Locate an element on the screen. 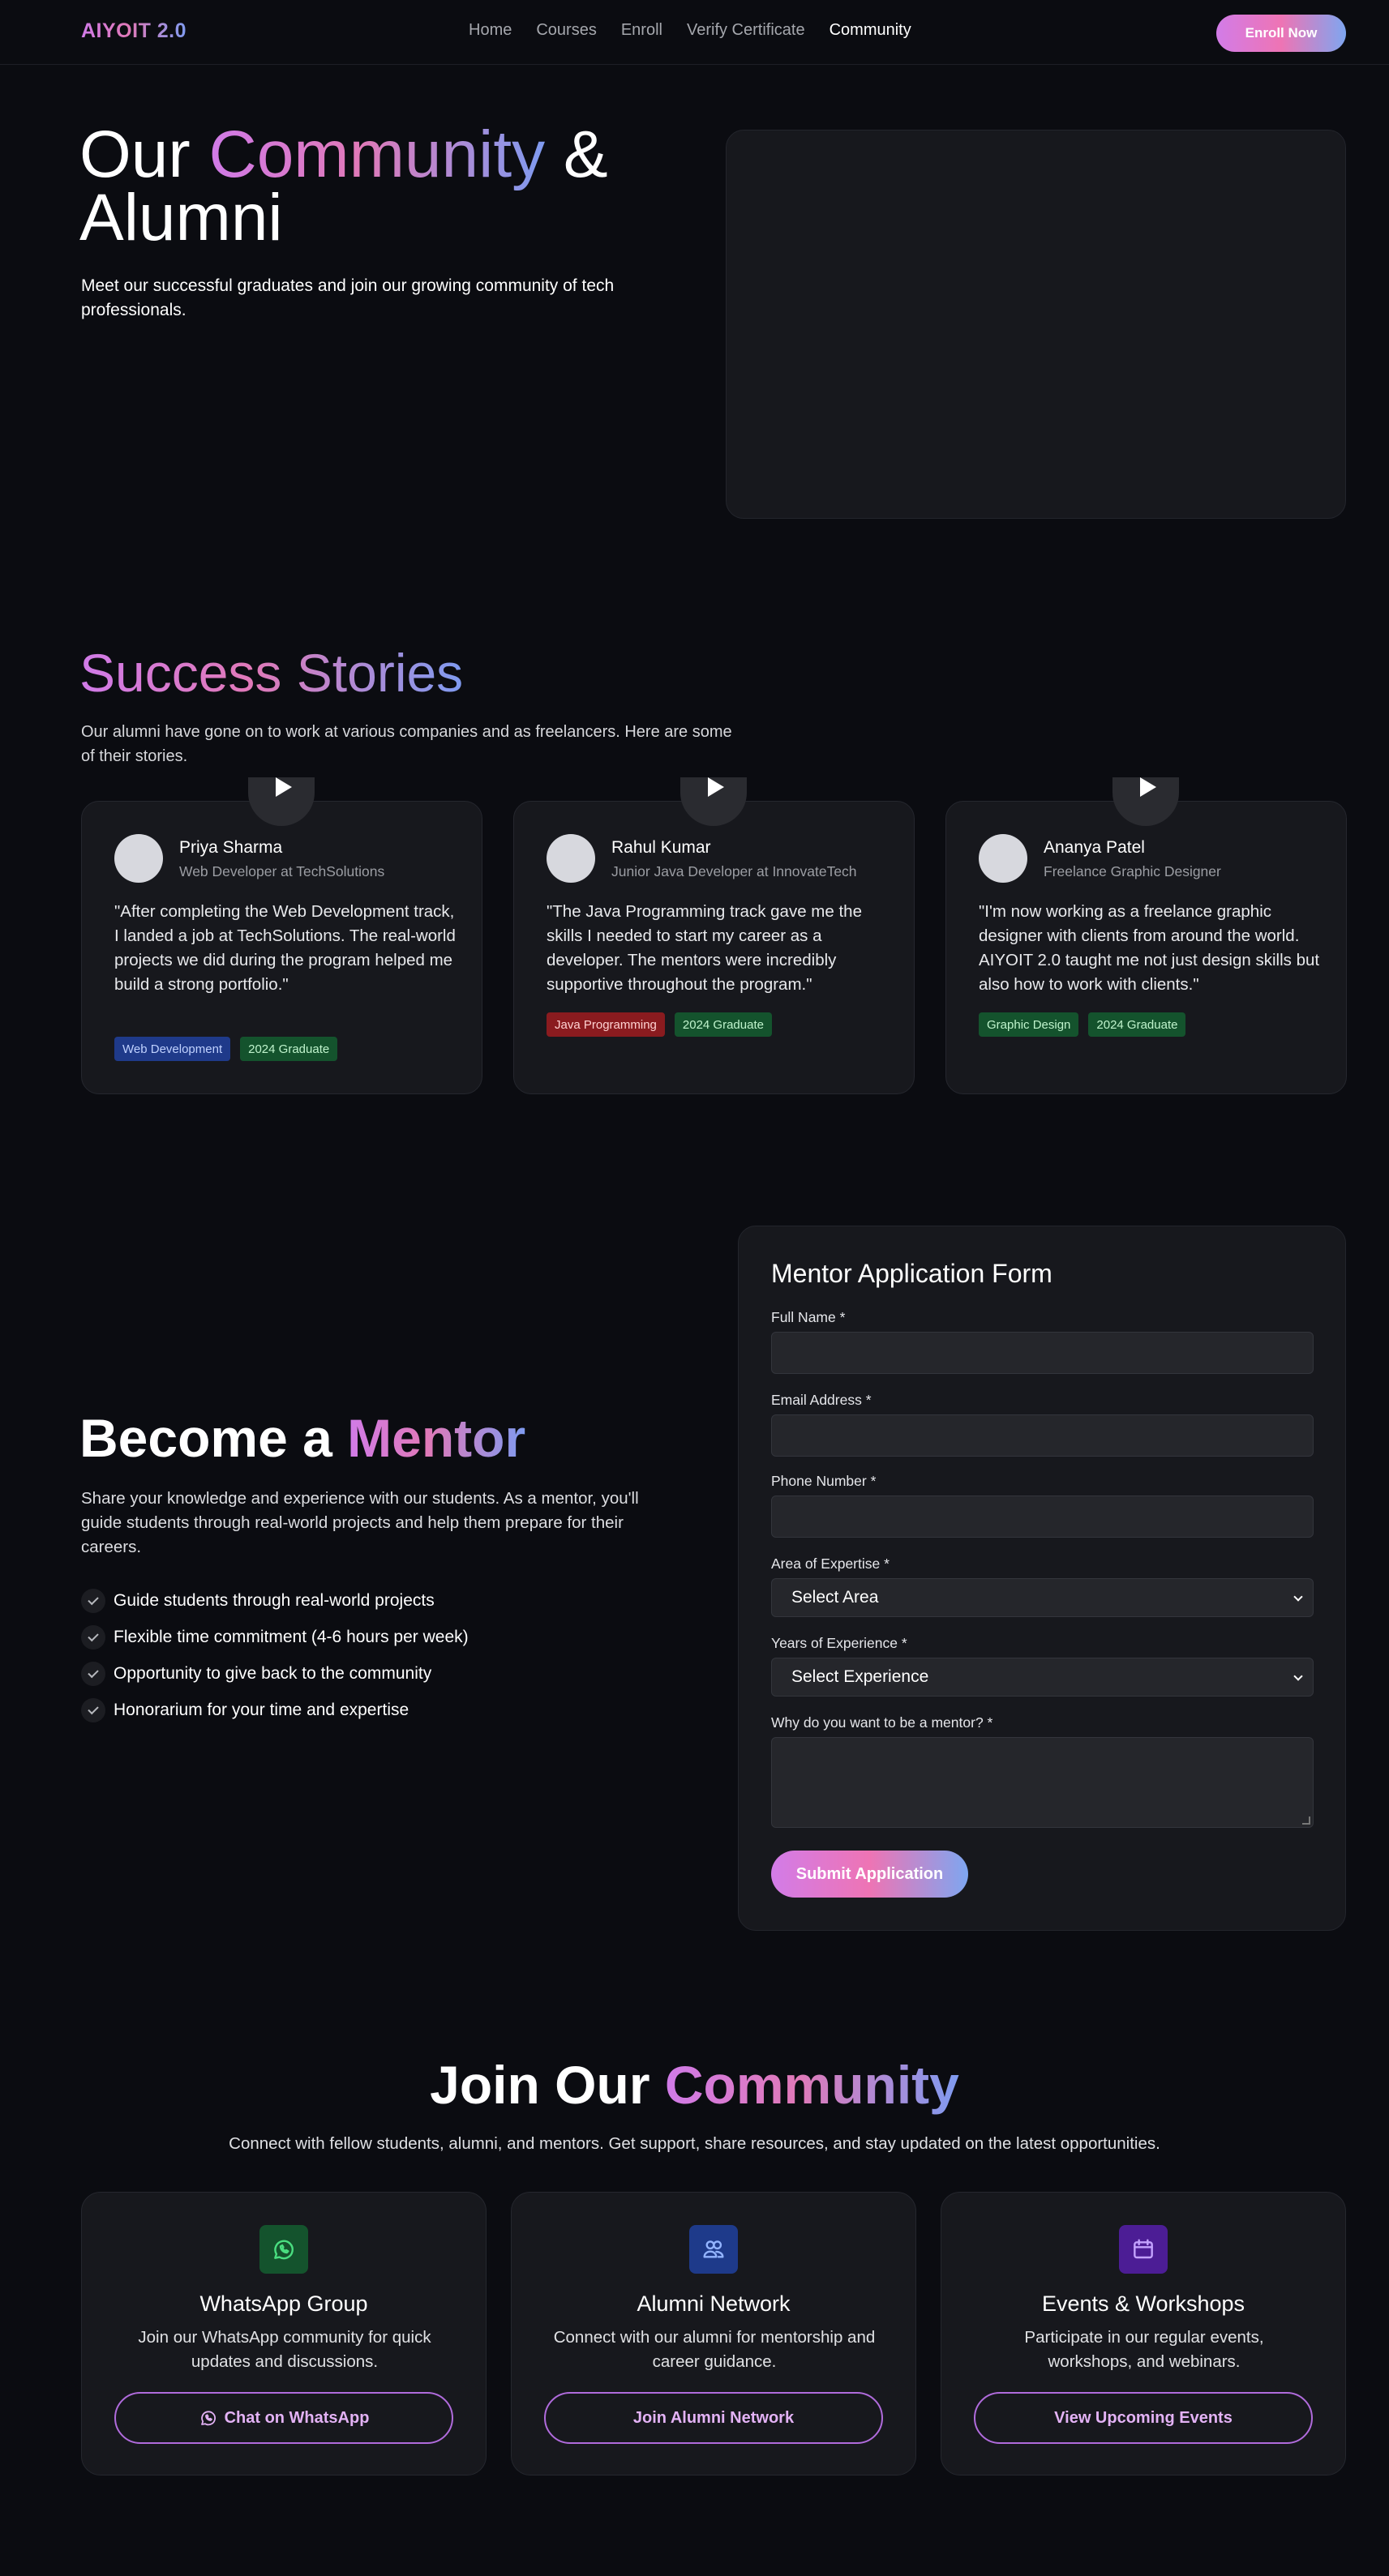 This screenshot has height=2576, width=1389. list-item: Honorarium for your time and expertise is located at coordinates (275, 1710).